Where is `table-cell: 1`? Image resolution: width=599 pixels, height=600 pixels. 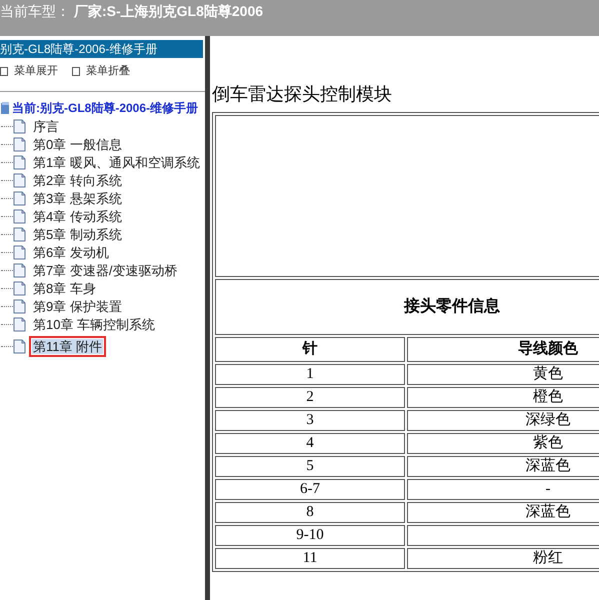 table-cell: 1 is located at coordinates (310, 374).